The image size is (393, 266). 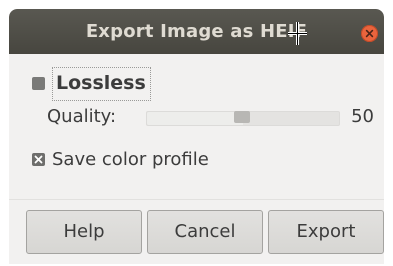 What do you see at coordinates (205, 232) in the screenshot?
I see `cancel-button: Cancel` at bounding box center [205, 232].